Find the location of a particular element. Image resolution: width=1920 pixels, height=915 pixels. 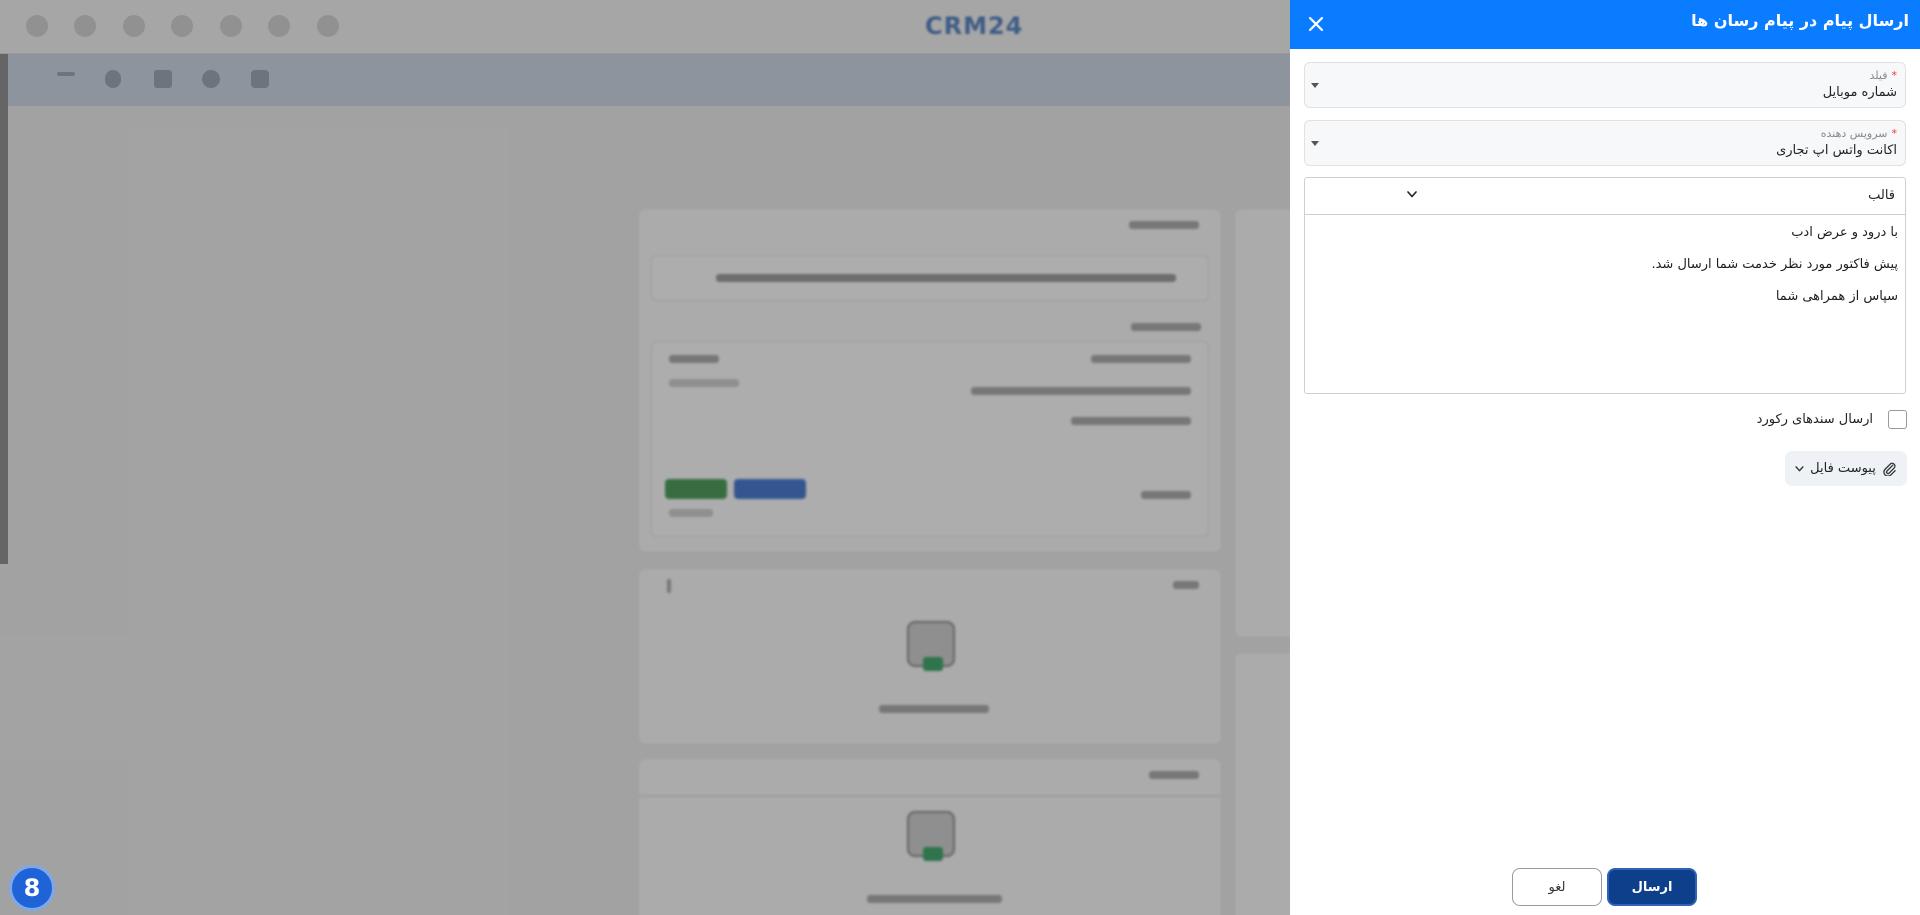

field-select-label-text: فیلد is located at coordinates (1878, 75).